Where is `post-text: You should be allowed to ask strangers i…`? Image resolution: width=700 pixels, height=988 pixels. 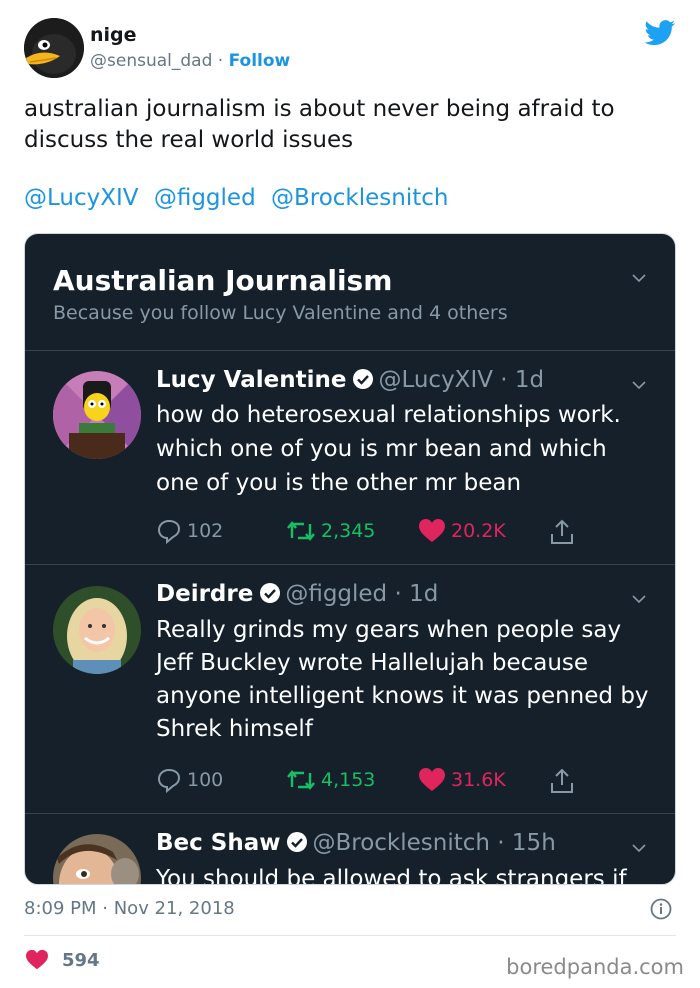
post-text: You should be allowed to ask strangers i… is located at coordinates (391, 875).